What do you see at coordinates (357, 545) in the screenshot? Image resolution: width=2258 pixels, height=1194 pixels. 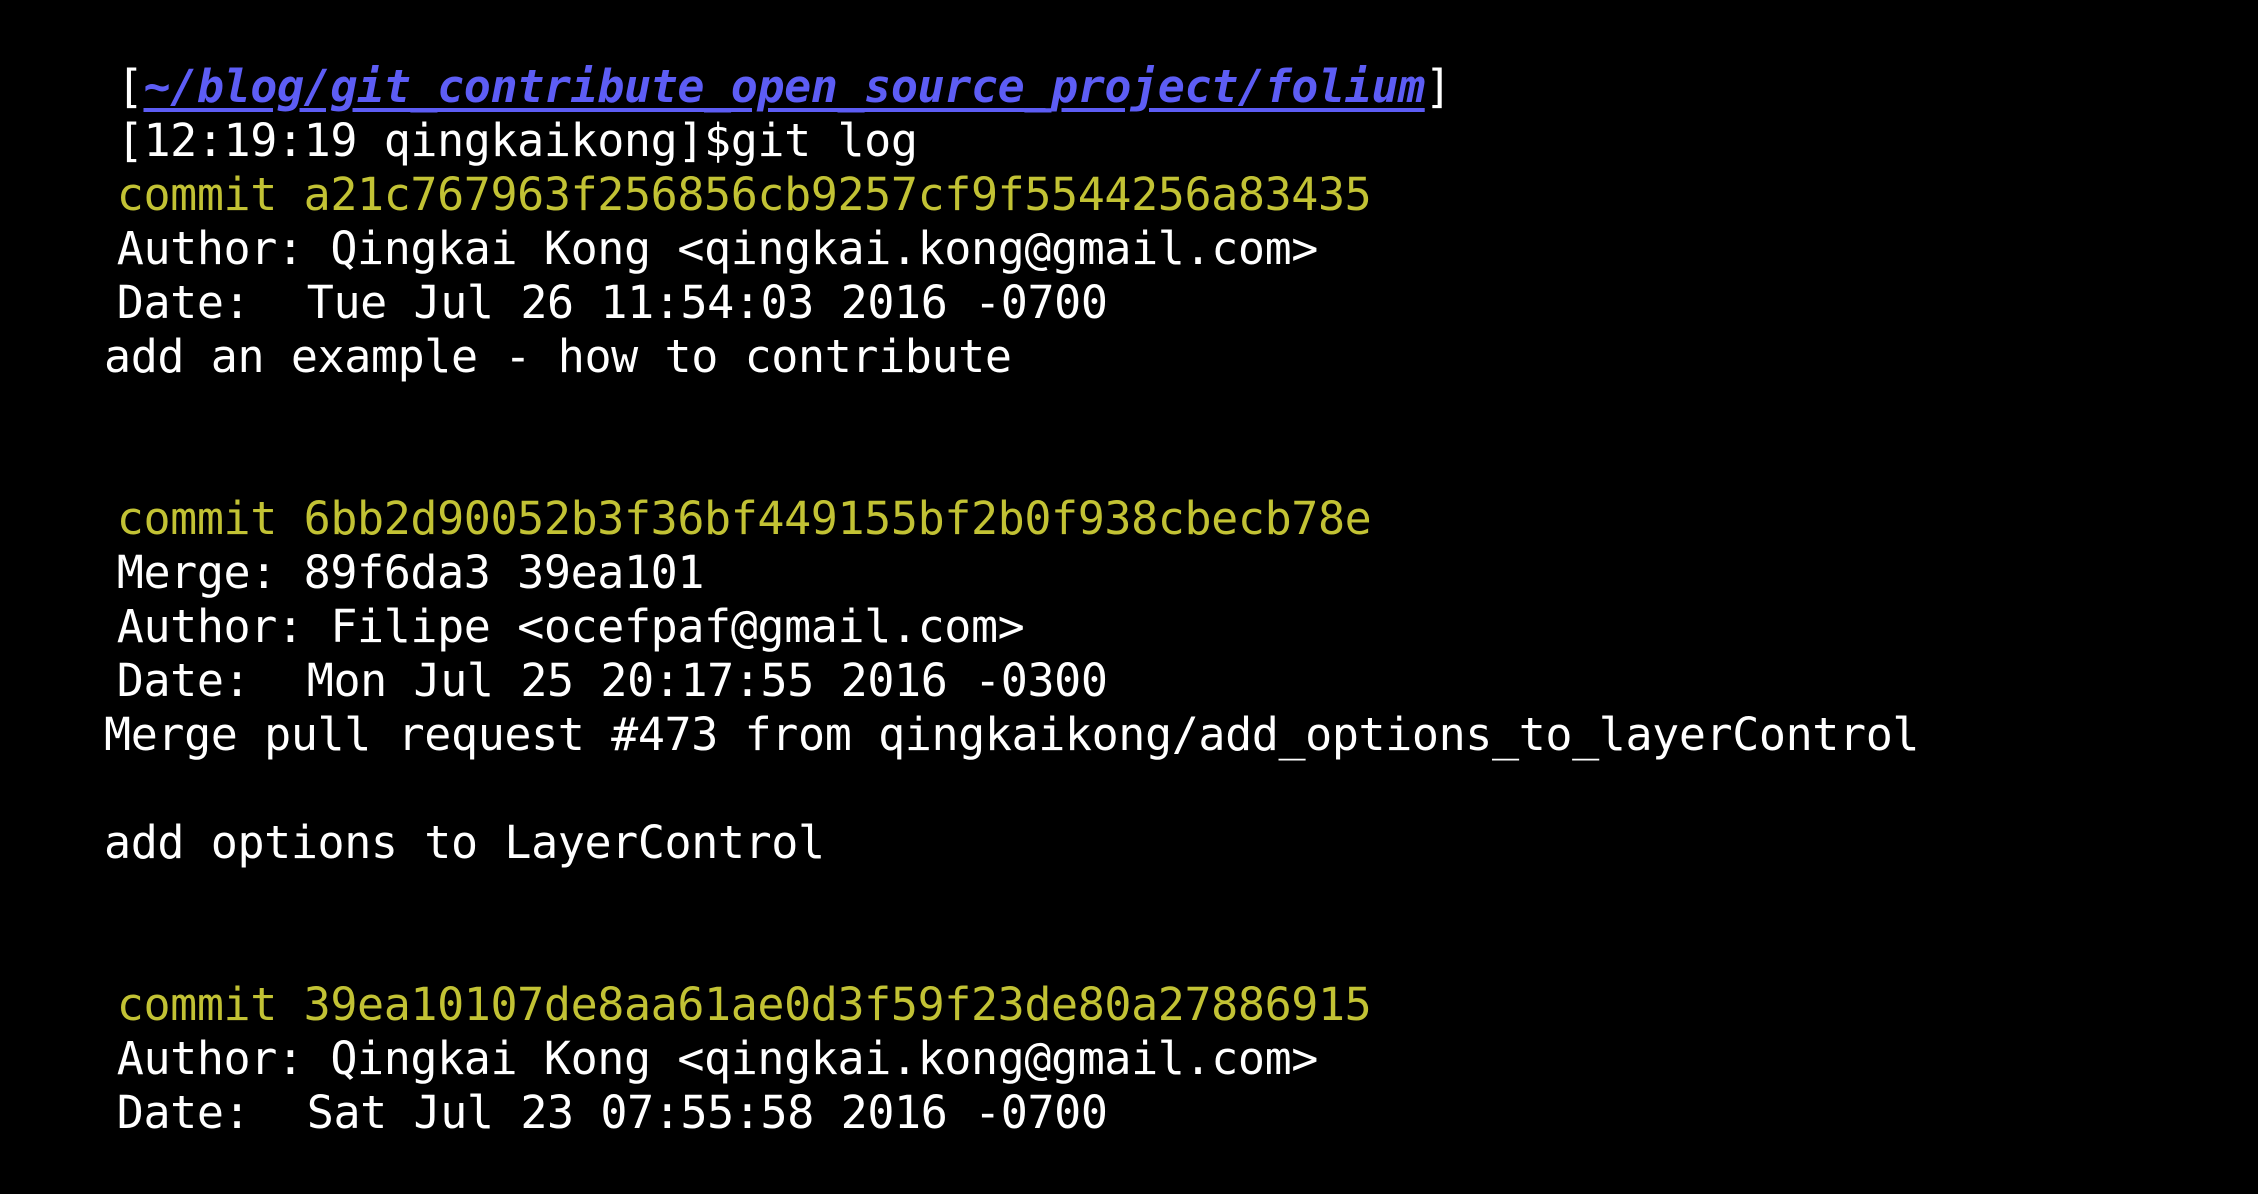 I see `merge-line: Merge: 89f6da3 39ea101` at bounding box center [357, 545].